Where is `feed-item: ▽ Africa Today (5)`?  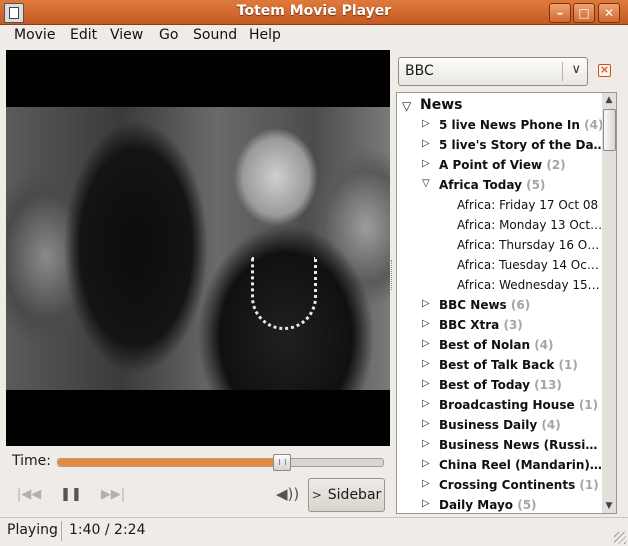 feed-item: ▽ Africa Today (5) is located at coordinates (500, 185).